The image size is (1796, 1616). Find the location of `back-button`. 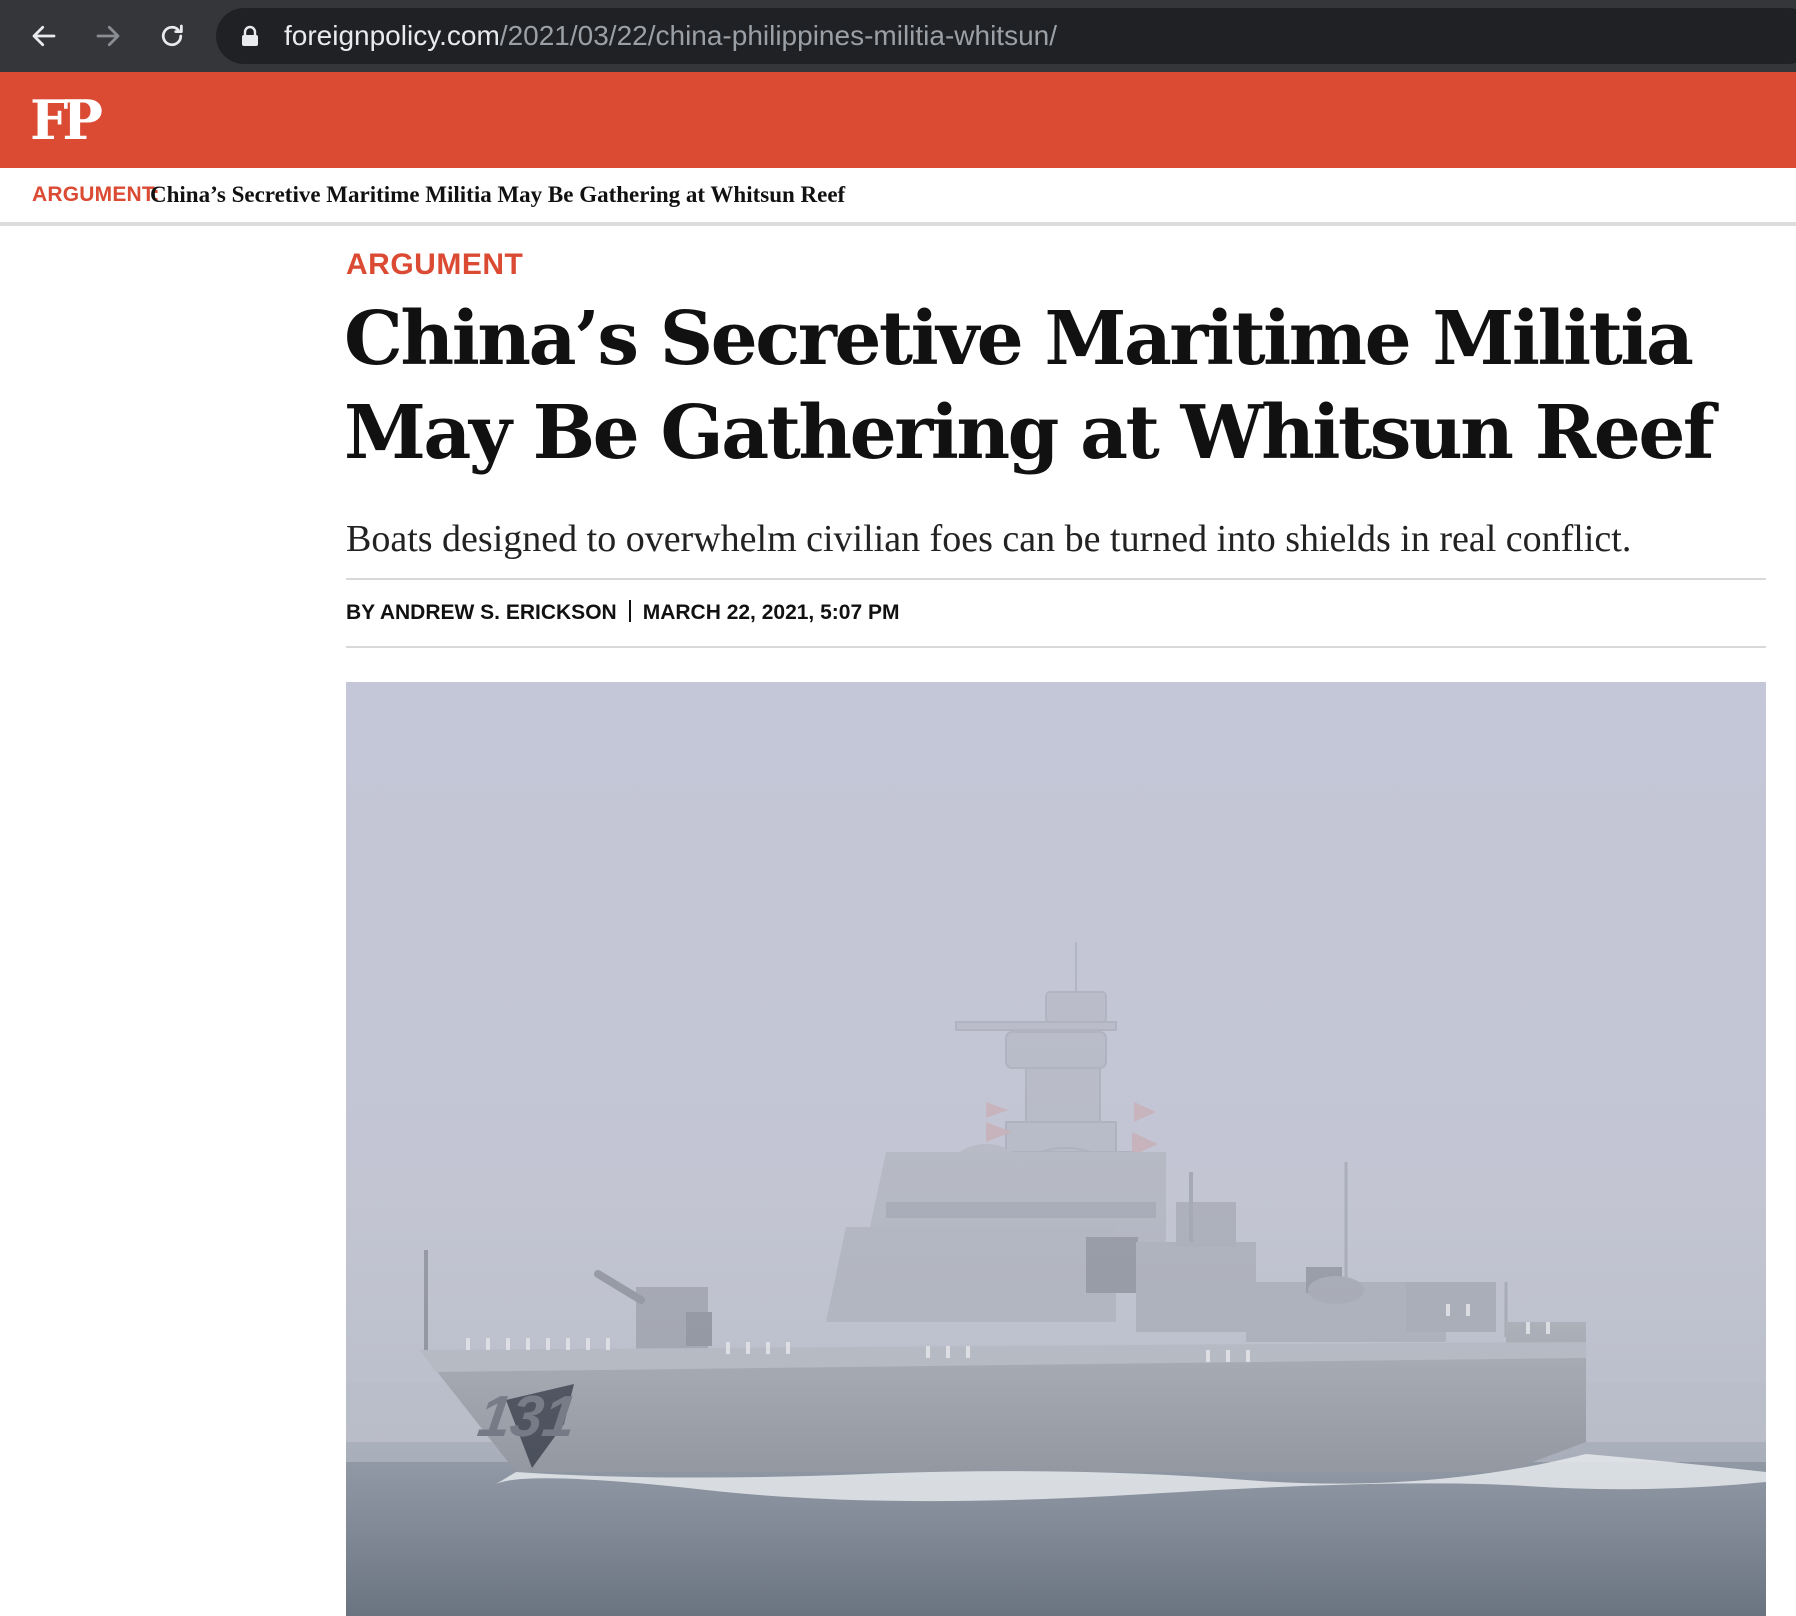

back-button is located at coordinates (44, 36).